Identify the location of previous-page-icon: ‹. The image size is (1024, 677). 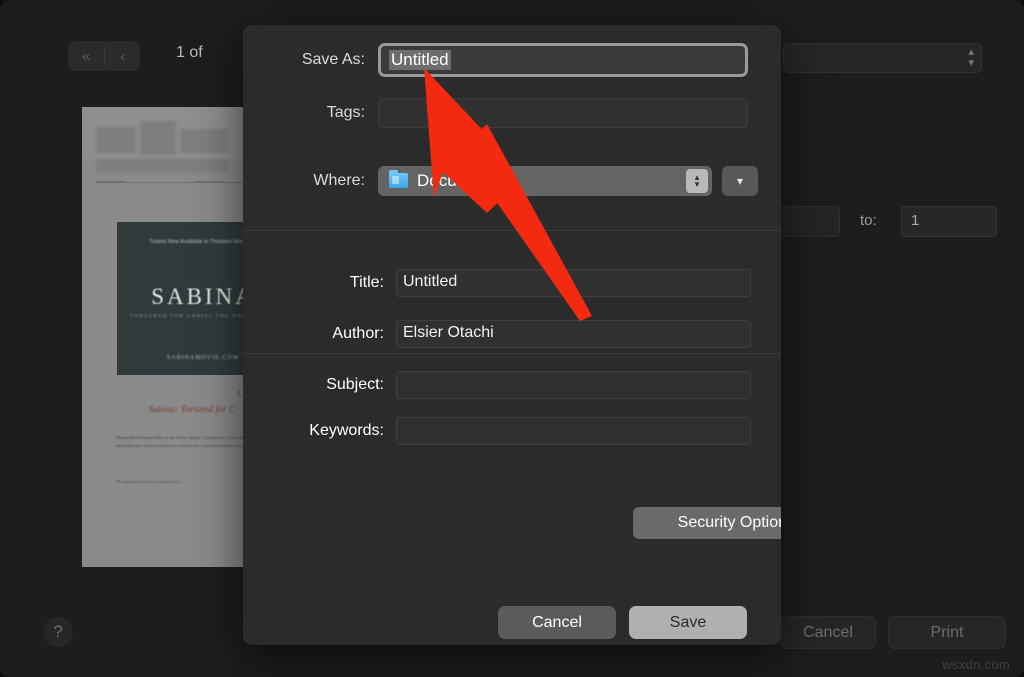
(123, 56).